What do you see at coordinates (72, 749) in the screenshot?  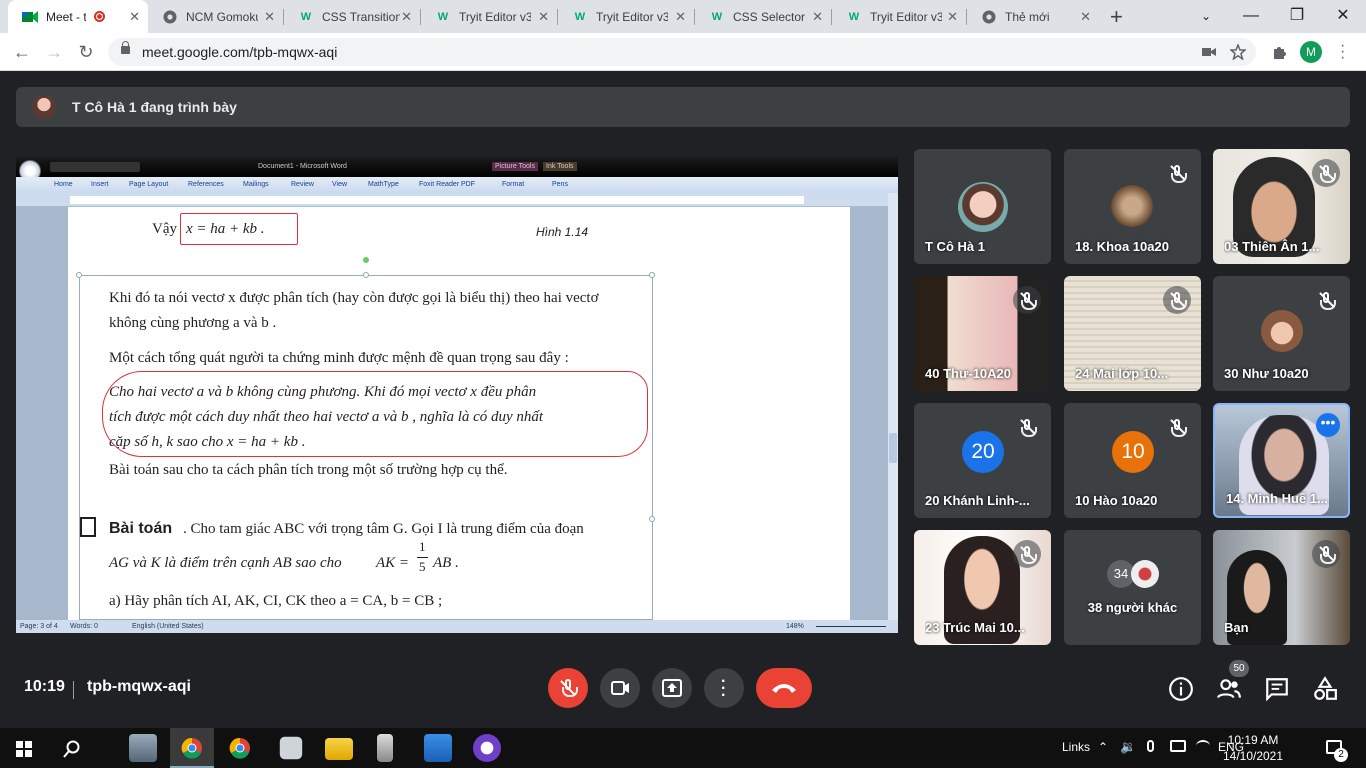 I see `search-icon` at bounding box center [72, 749].